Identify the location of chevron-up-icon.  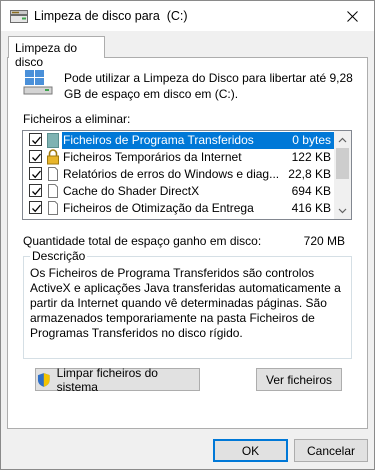
(342, 139).